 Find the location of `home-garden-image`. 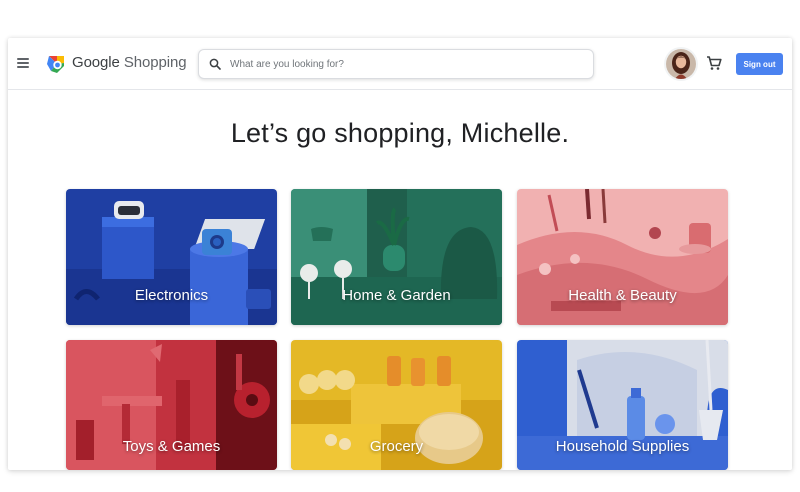

home-garden-image is located at coordinates (396, 257).